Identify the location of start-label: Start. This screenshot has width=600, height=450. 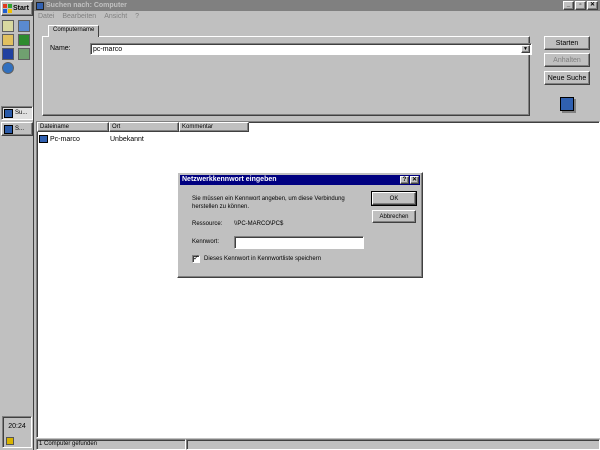
(21, 8).